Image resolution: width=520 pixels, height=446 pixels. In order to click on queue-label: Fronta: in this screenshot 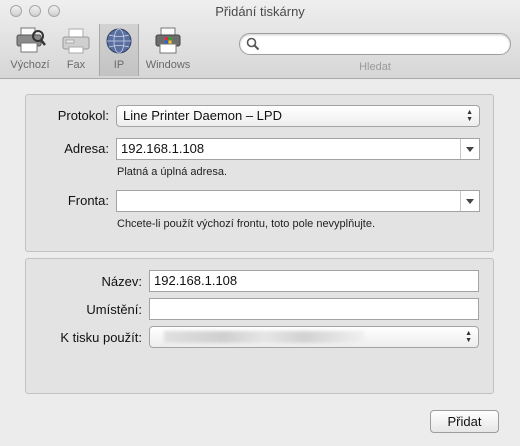, I will do `click(88, 200)`.